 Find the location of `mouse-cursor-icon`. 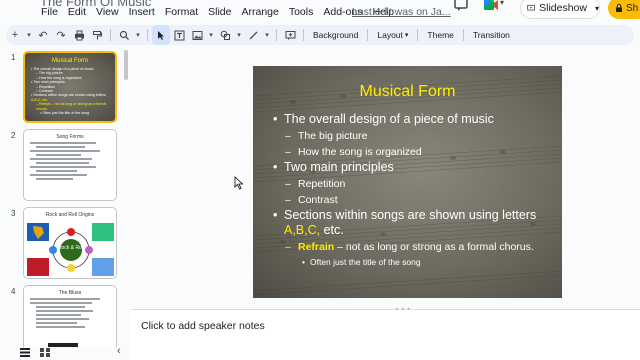

mouse-cursor-icon is located at coordinates (239, 183).